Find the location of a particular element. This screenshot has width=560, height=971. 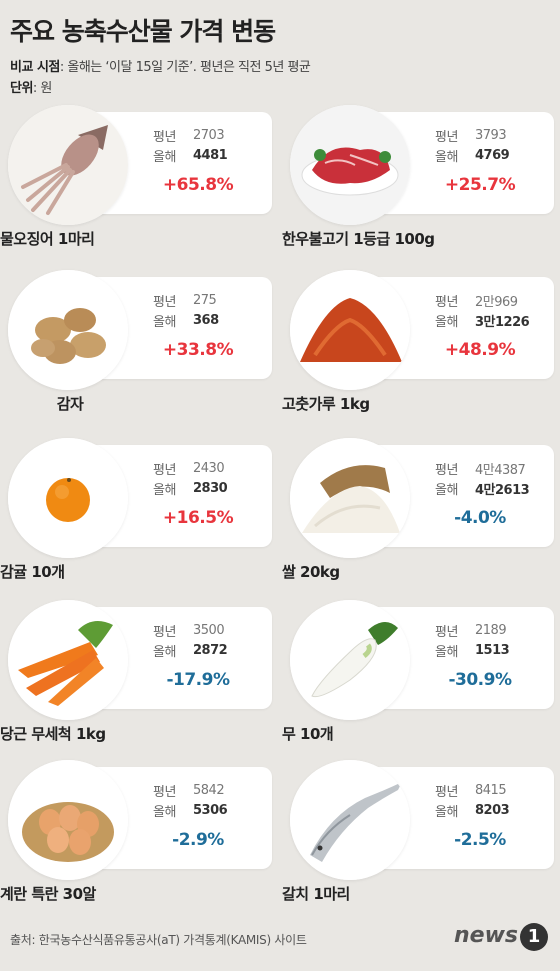

average-row: 평년 3793 is located at coordinates (494, 135).